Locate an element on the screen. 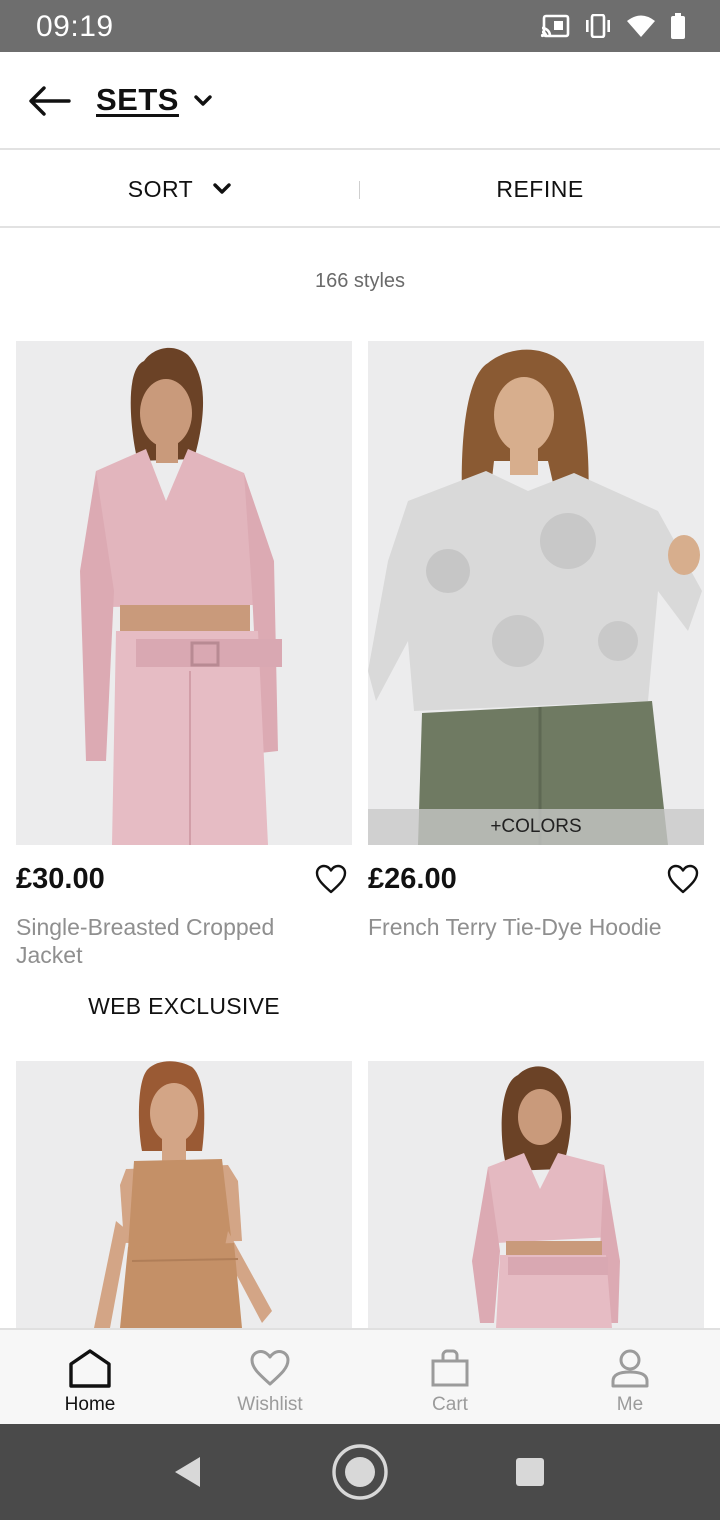  home-circle-icon is located at coordinates (360, 1472).